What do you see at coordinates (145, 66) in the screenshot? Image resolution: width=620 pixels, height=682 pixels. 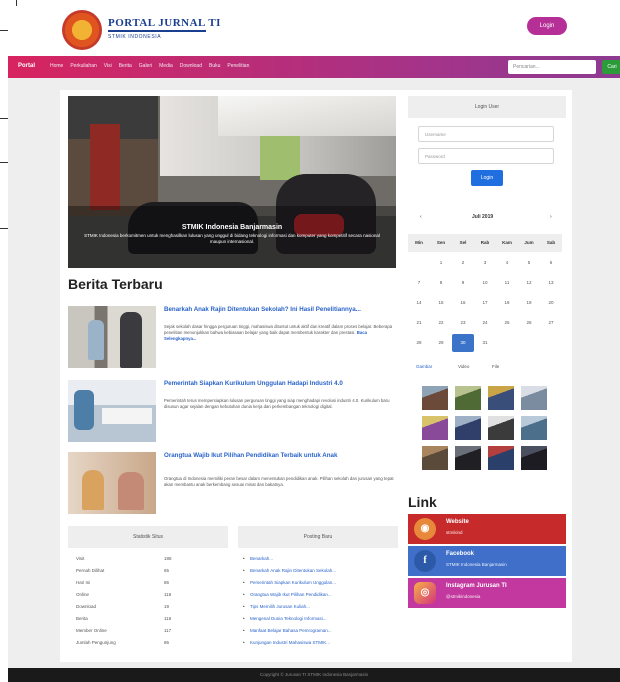 I see `nav-item-galeri: Galeri` at bounding box center [145, 66].